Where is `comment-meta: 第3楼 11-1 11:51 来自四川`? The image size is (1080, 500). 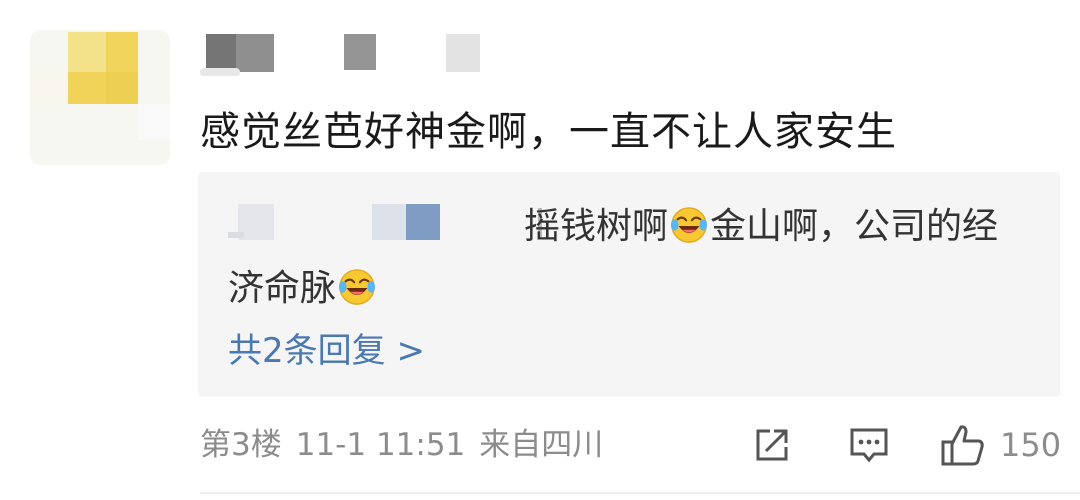
comment-meta: 第3楼 11-1 11:51 来自四川 is located at coordinates (408, 445).